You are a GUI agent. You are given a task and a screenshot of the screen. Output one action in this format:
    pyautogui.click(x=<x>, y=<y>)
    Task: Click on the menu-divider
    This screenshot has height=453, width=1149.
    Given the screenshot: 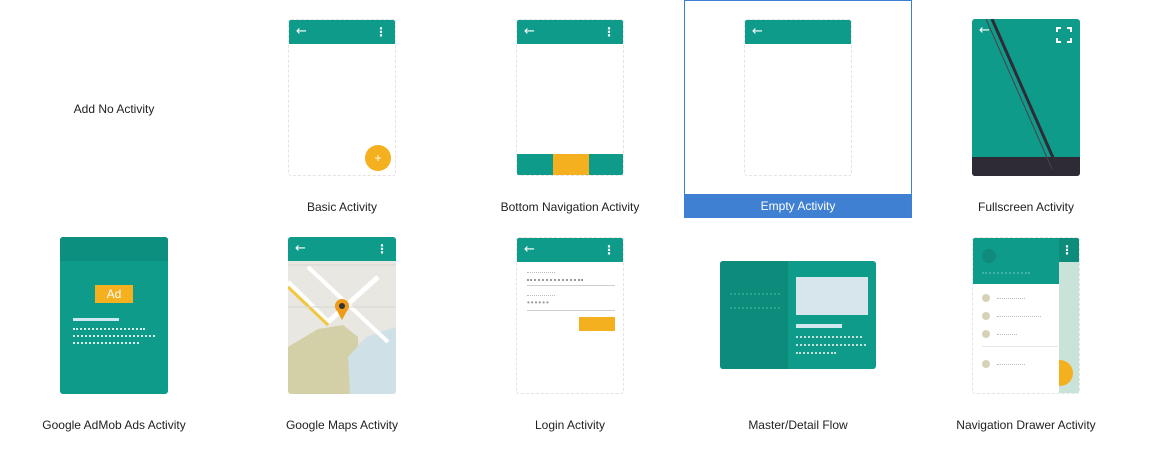 What is the action you would take?
    pyautogui.click(x=1020, y=346)
    